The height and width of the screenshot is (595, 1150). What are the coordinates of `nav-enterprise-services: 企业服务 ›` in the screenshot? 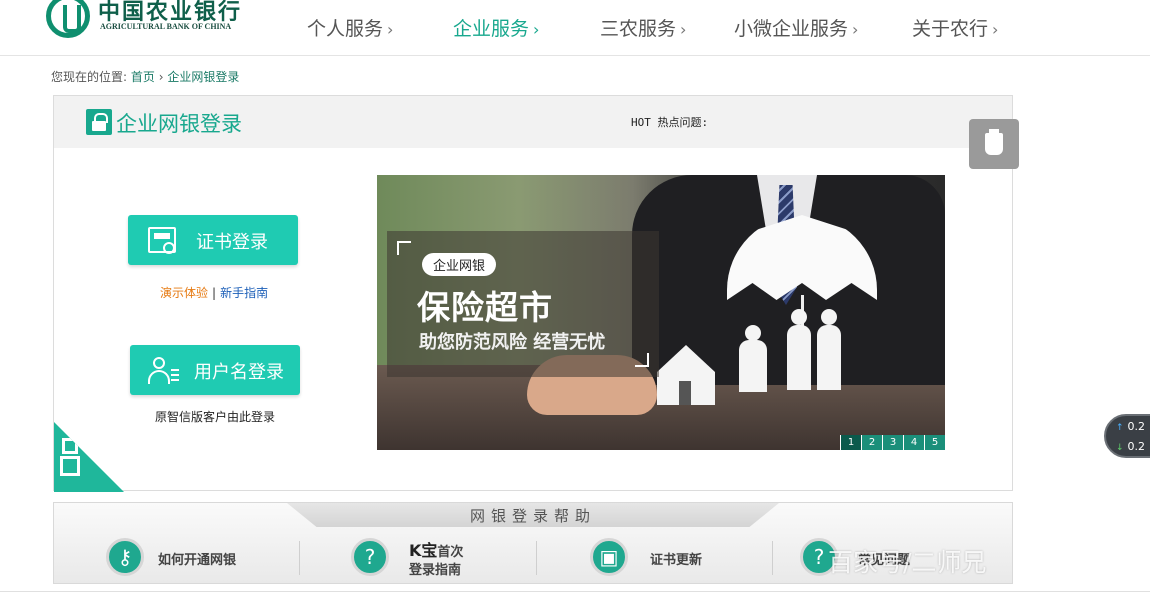 It's located at (496, 27).